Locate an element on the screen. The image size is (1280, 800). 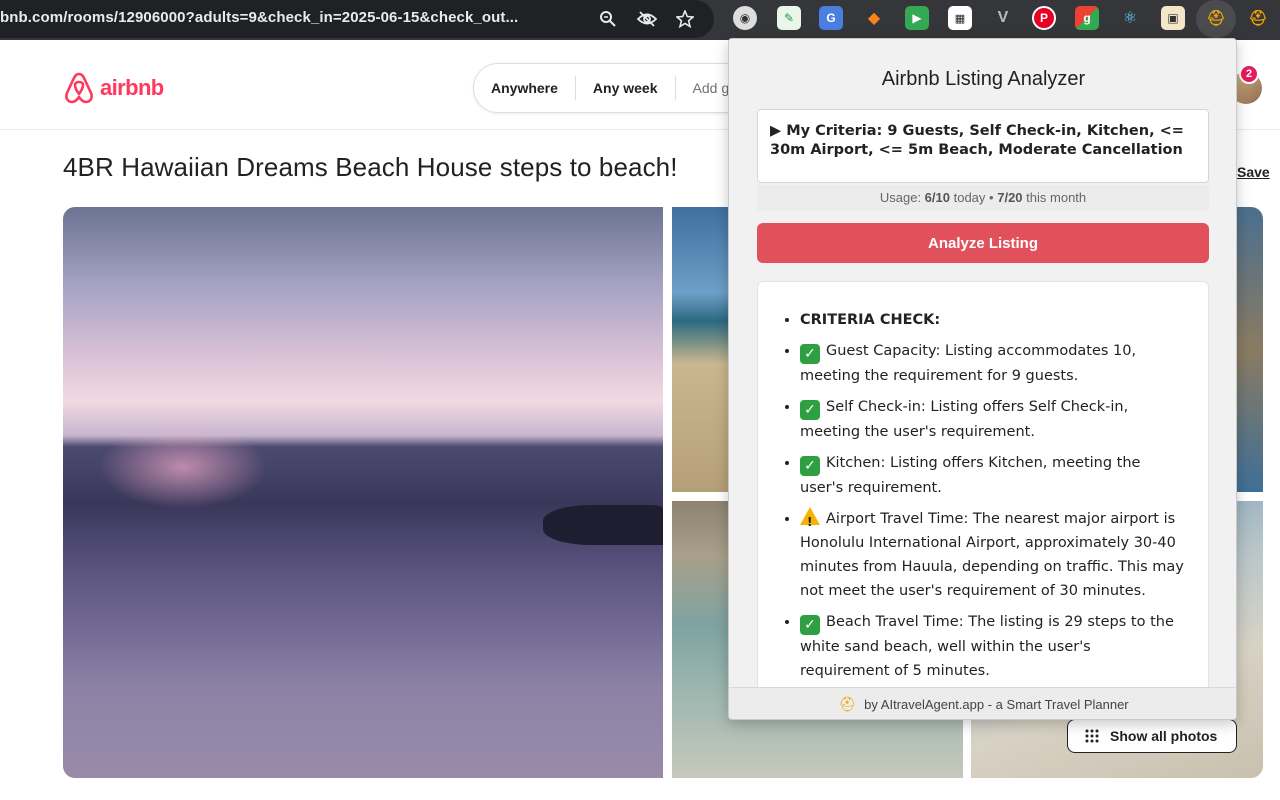
bookmark-star-icon is located at coordinates (685, 19).